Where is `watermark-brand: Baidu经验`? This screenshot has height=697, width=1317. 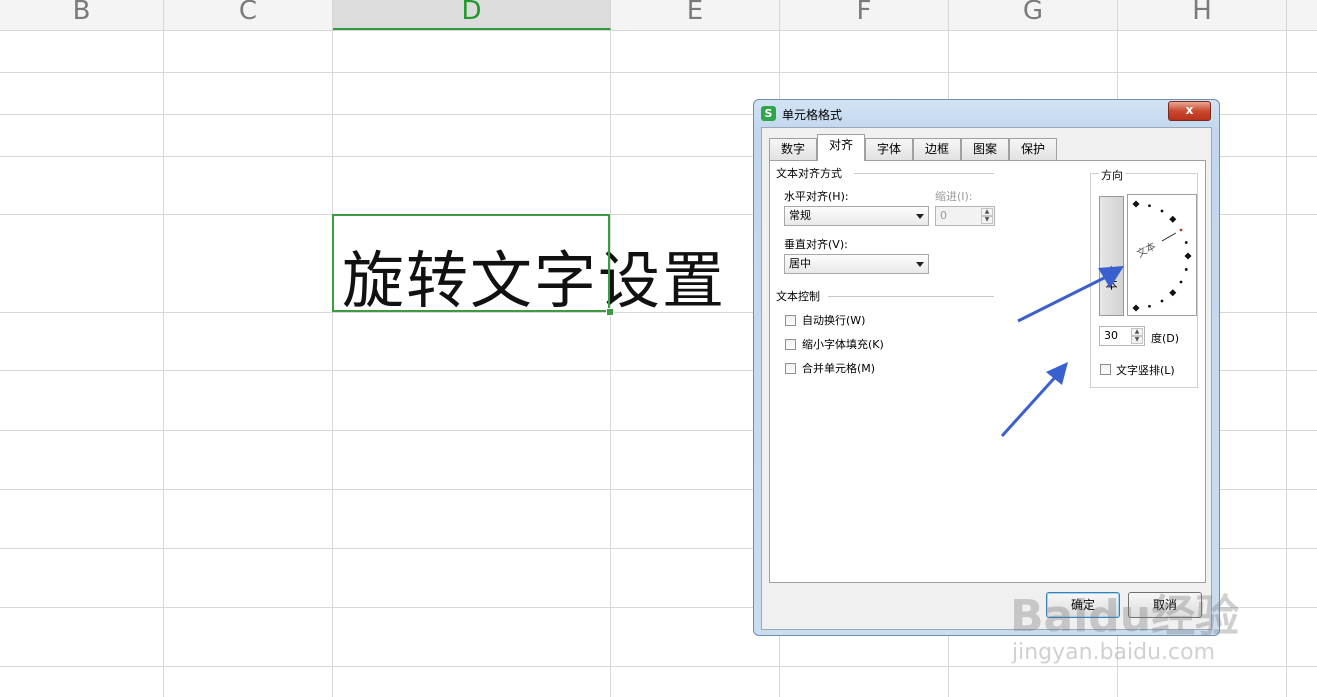 watermark-brand: Baidu经验 is located at coordinates (1125, 616).